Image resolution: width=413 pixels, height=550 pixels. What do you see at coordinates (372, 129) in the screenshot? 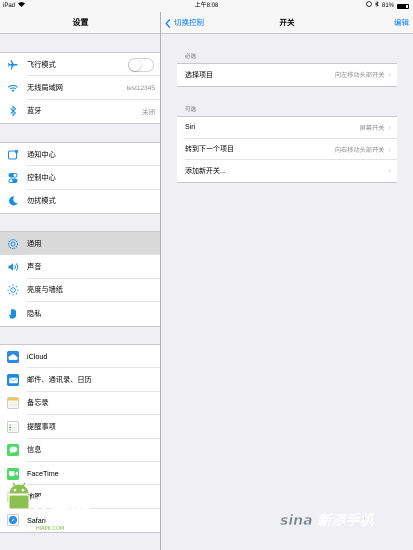
I see `switch-row-value: 屏幕开关` at bounding box center [372, 129].